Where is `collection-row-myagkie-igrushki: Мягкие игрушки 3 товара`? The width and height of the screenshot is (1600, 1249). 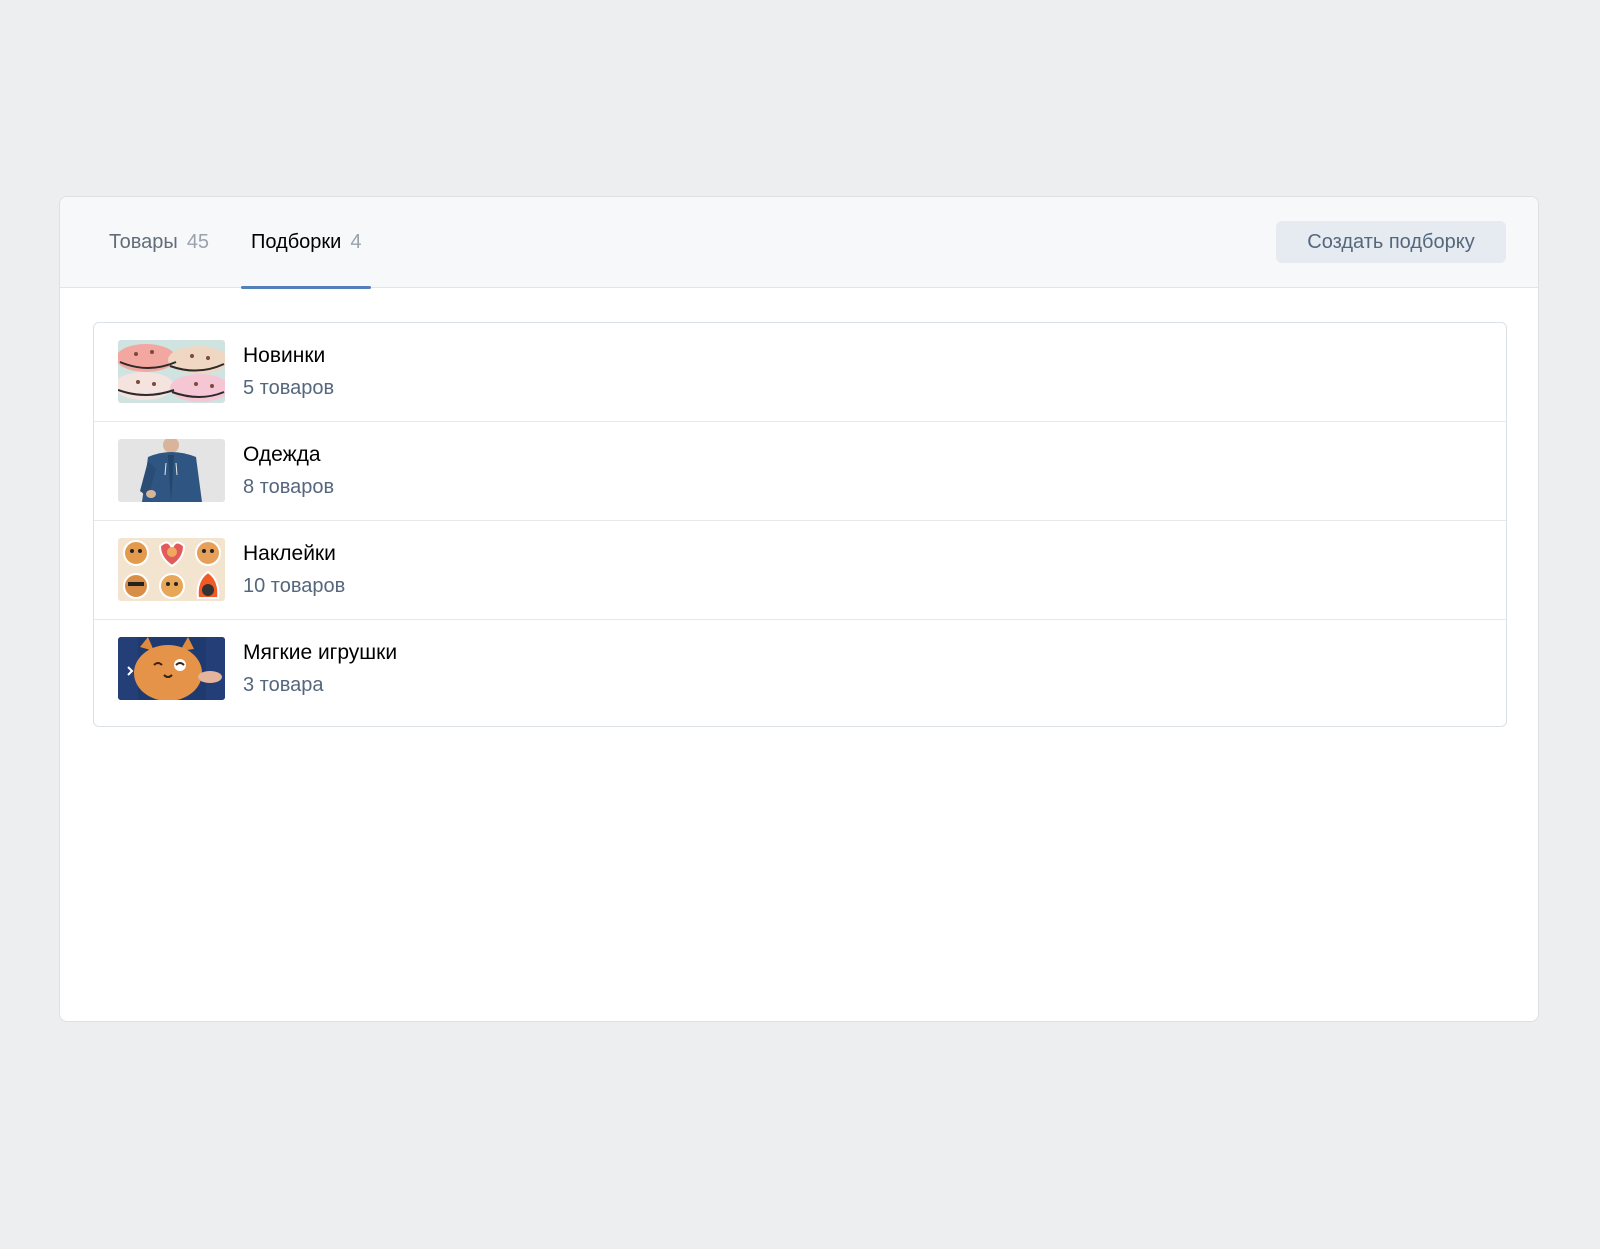
collection-row-myagkie-igrushki: Мягкие игрушки 3 товара is located at coordinates (800, 673).